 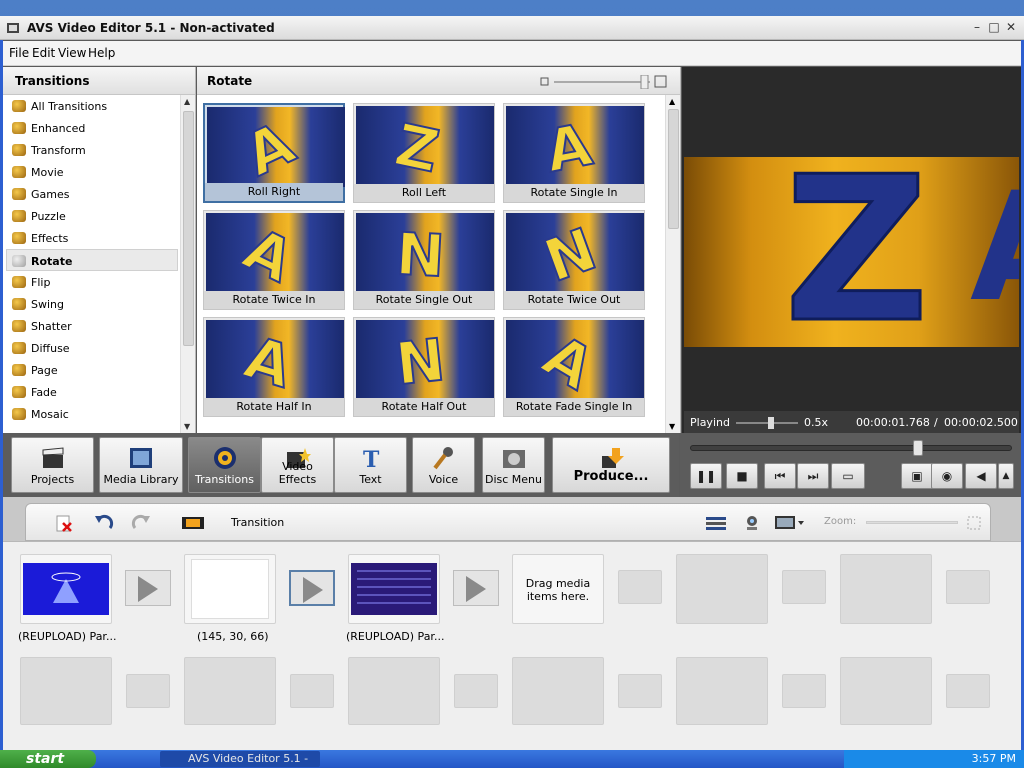 What do you see at coordinates (716, 523) in the screenshot?
I see `timeline-view-icon` at bounding box center [716, 523].